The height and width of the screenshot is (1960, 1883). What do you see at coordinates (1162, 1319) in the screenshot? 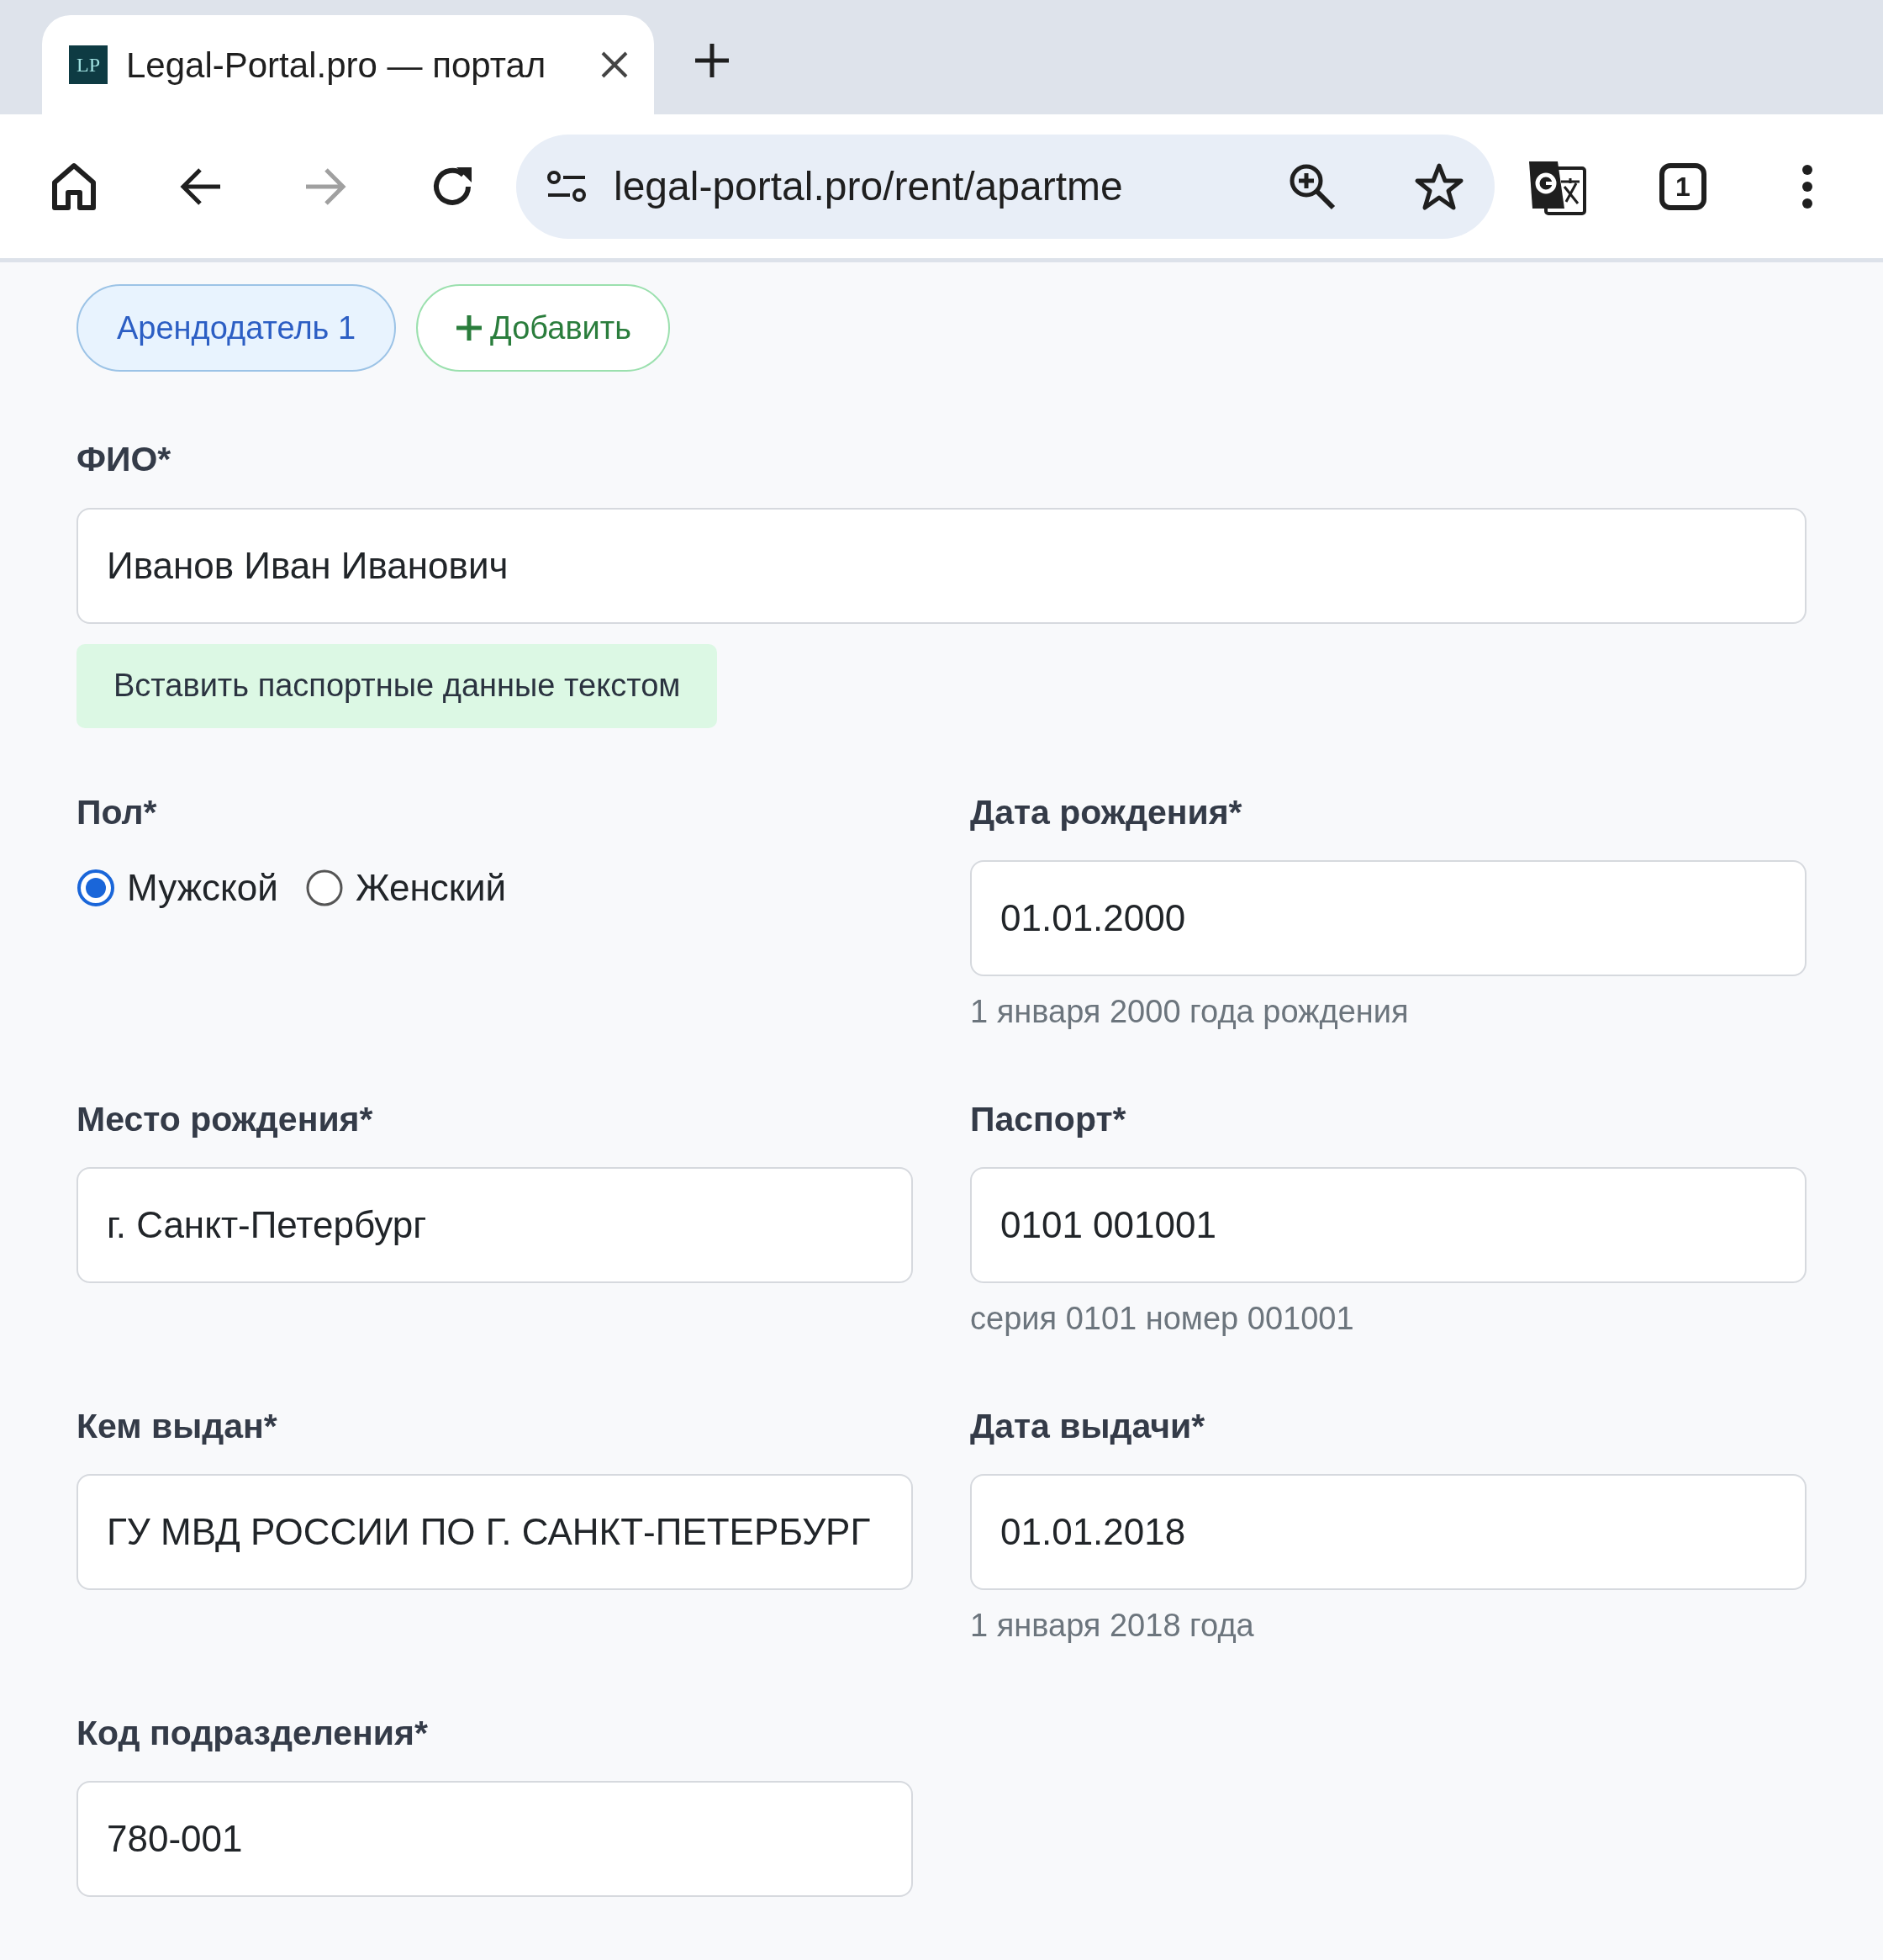
I see `field-hint: серия 0101 номер 001001` at bounding box center [1162, 1319].